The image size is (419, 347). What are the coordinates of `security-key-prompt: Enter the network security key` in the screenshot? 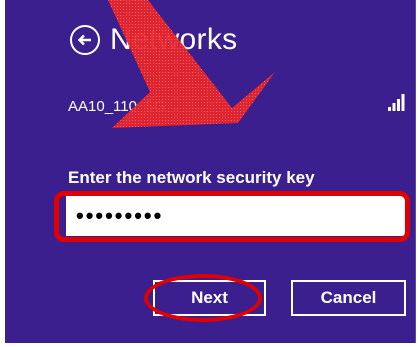 It's located at (191, 177).